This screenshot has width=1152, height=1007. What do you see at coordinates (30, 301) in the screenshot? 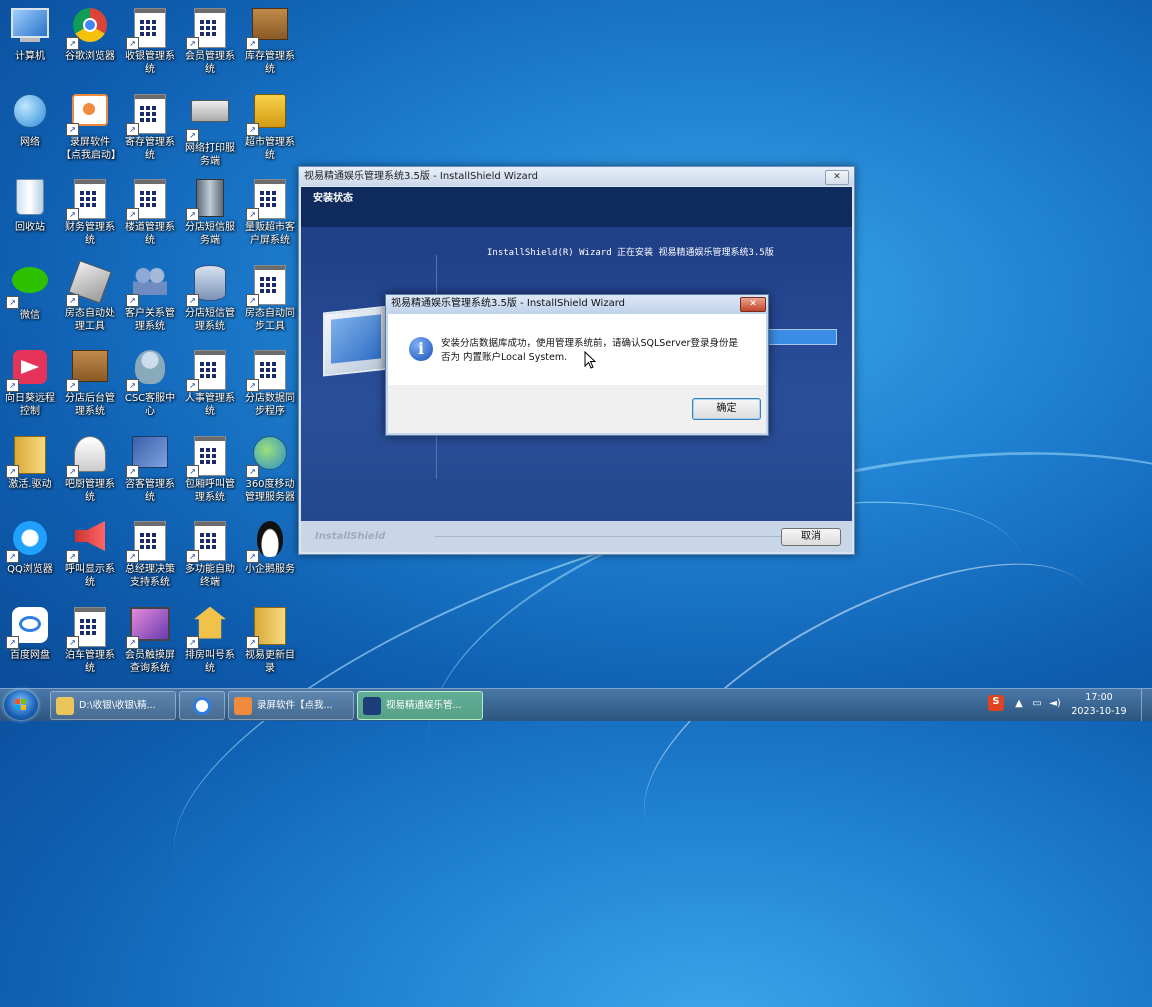
I see `desktop-icon: ↗ 微信` at bounding box center [30, 301].